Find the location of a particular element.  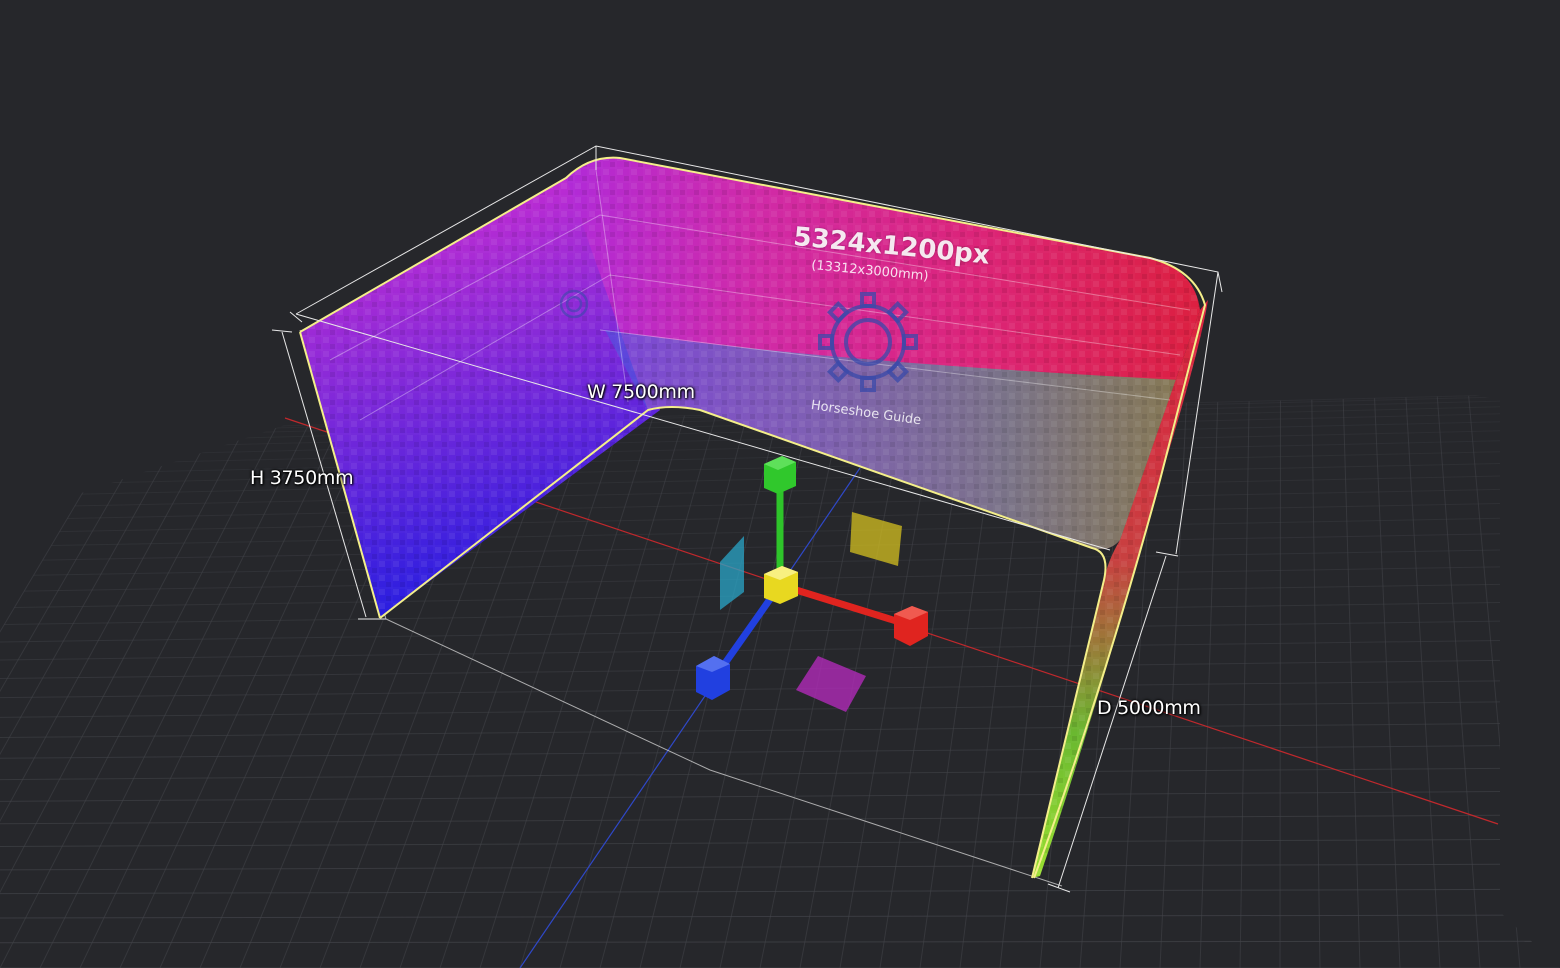

gizmo-plane-xy is located at coordinates (876, 539).